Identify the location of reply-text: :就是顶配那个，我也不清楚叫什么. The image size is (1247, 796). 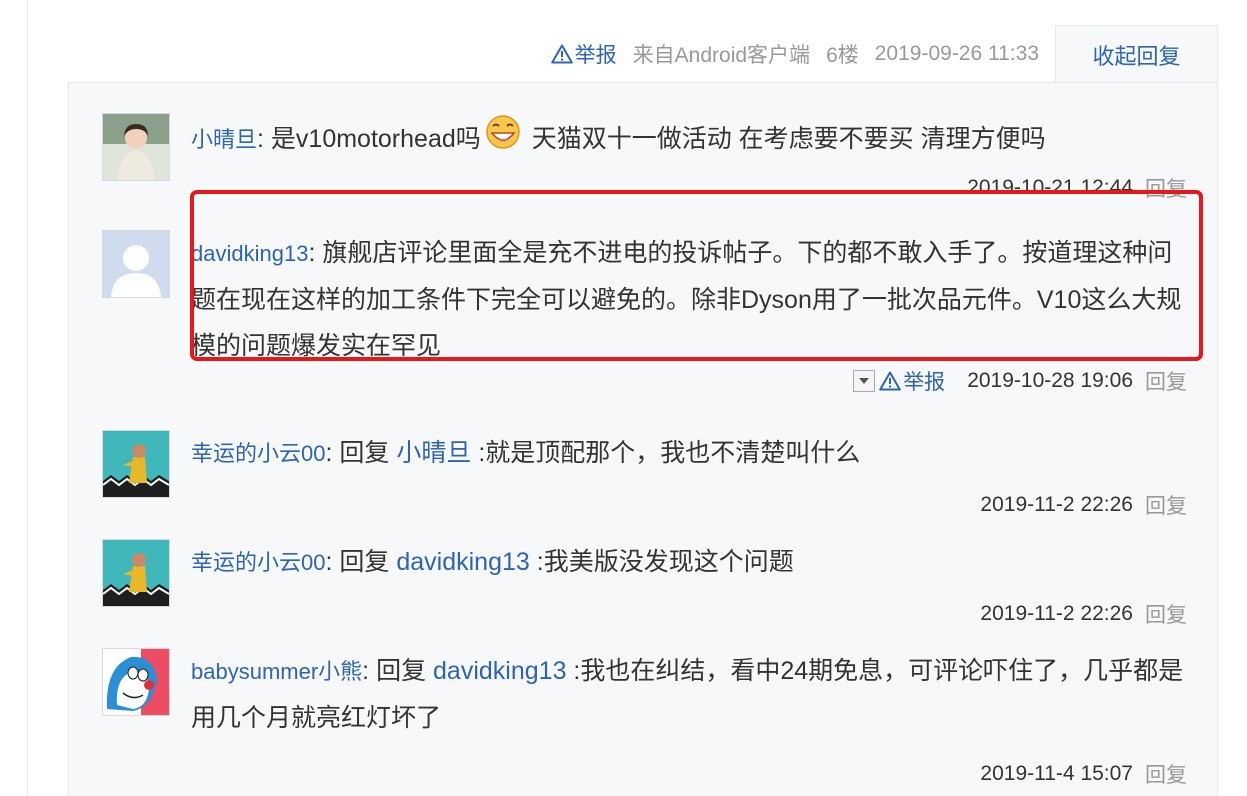
(669, 453).